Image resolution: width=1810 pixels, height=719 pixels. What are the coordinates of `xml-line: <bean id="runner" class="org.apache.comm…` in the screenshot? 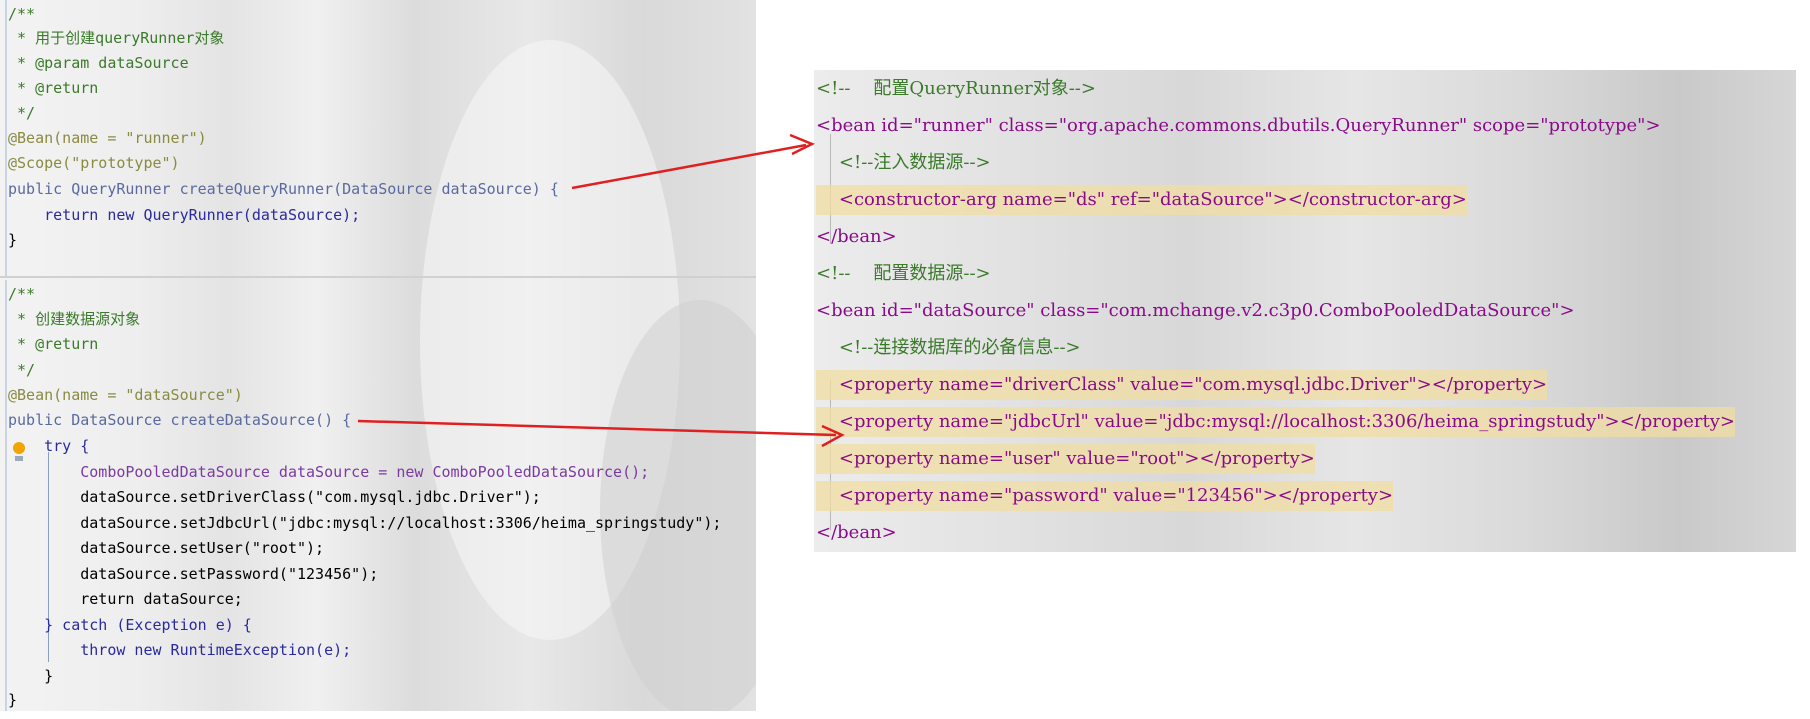 It's located at (1238, 125).